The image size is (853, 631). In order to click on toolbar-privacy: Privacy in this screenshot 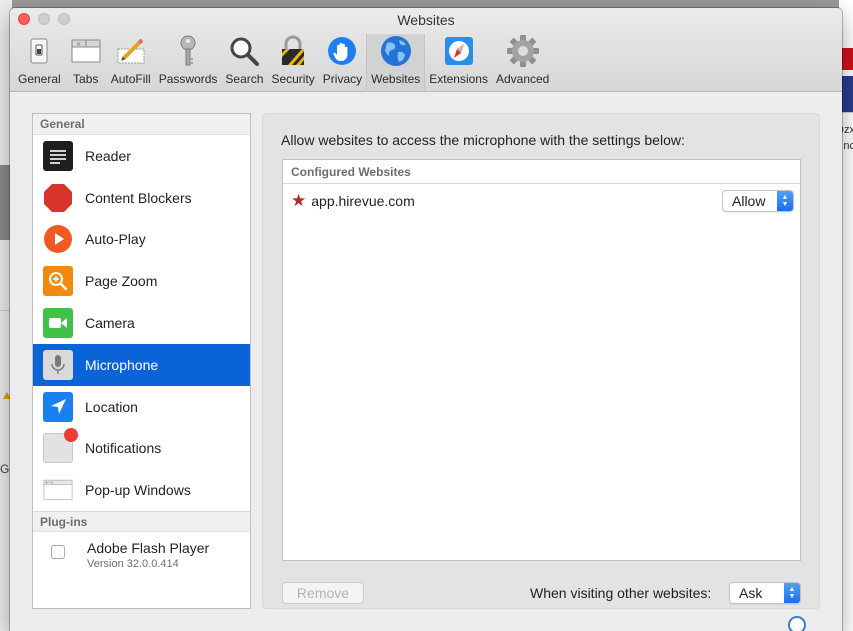, I will do `click(342, 62)`.